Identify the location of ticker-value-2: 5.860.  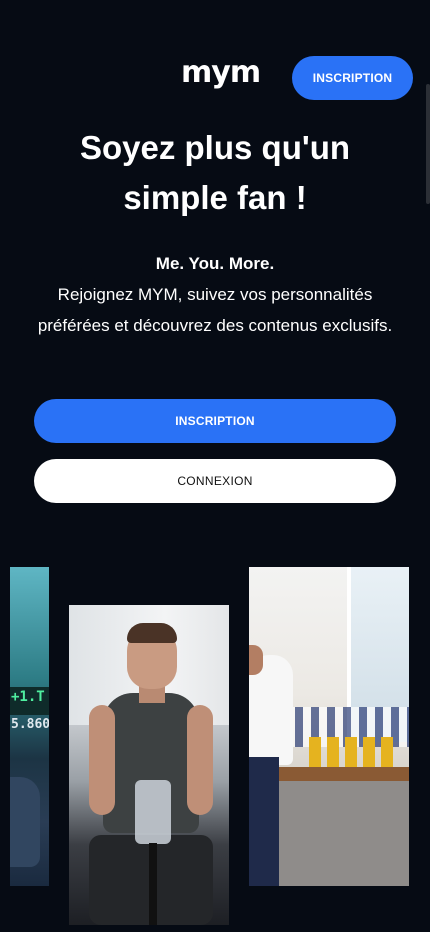
(30, 724).